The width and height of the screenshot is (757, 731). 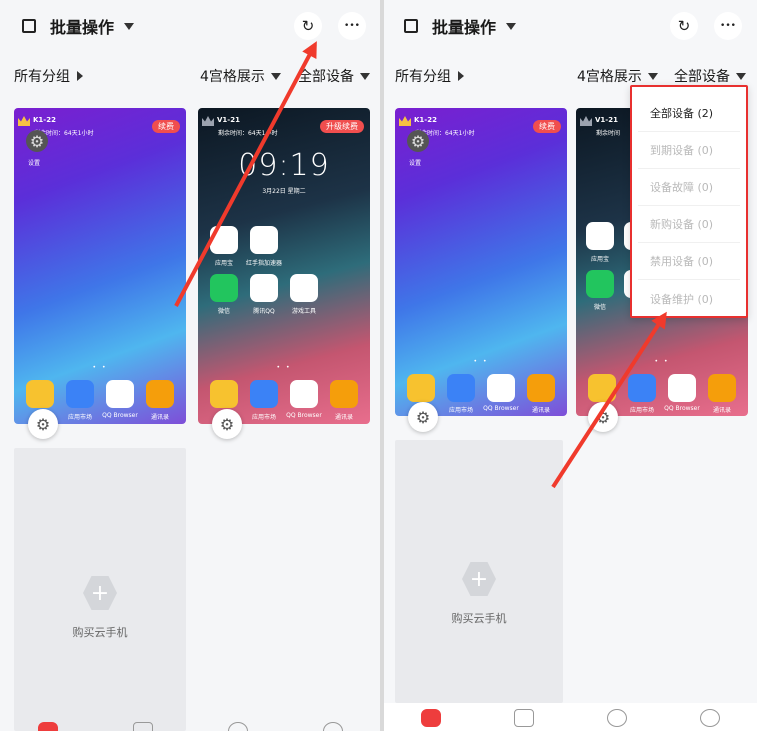 What do you see at coordinates (689, 150) in the screenshot?
I see `dropdown-item-expired: 到期设备 (0)` at bounding box center [689, 150].